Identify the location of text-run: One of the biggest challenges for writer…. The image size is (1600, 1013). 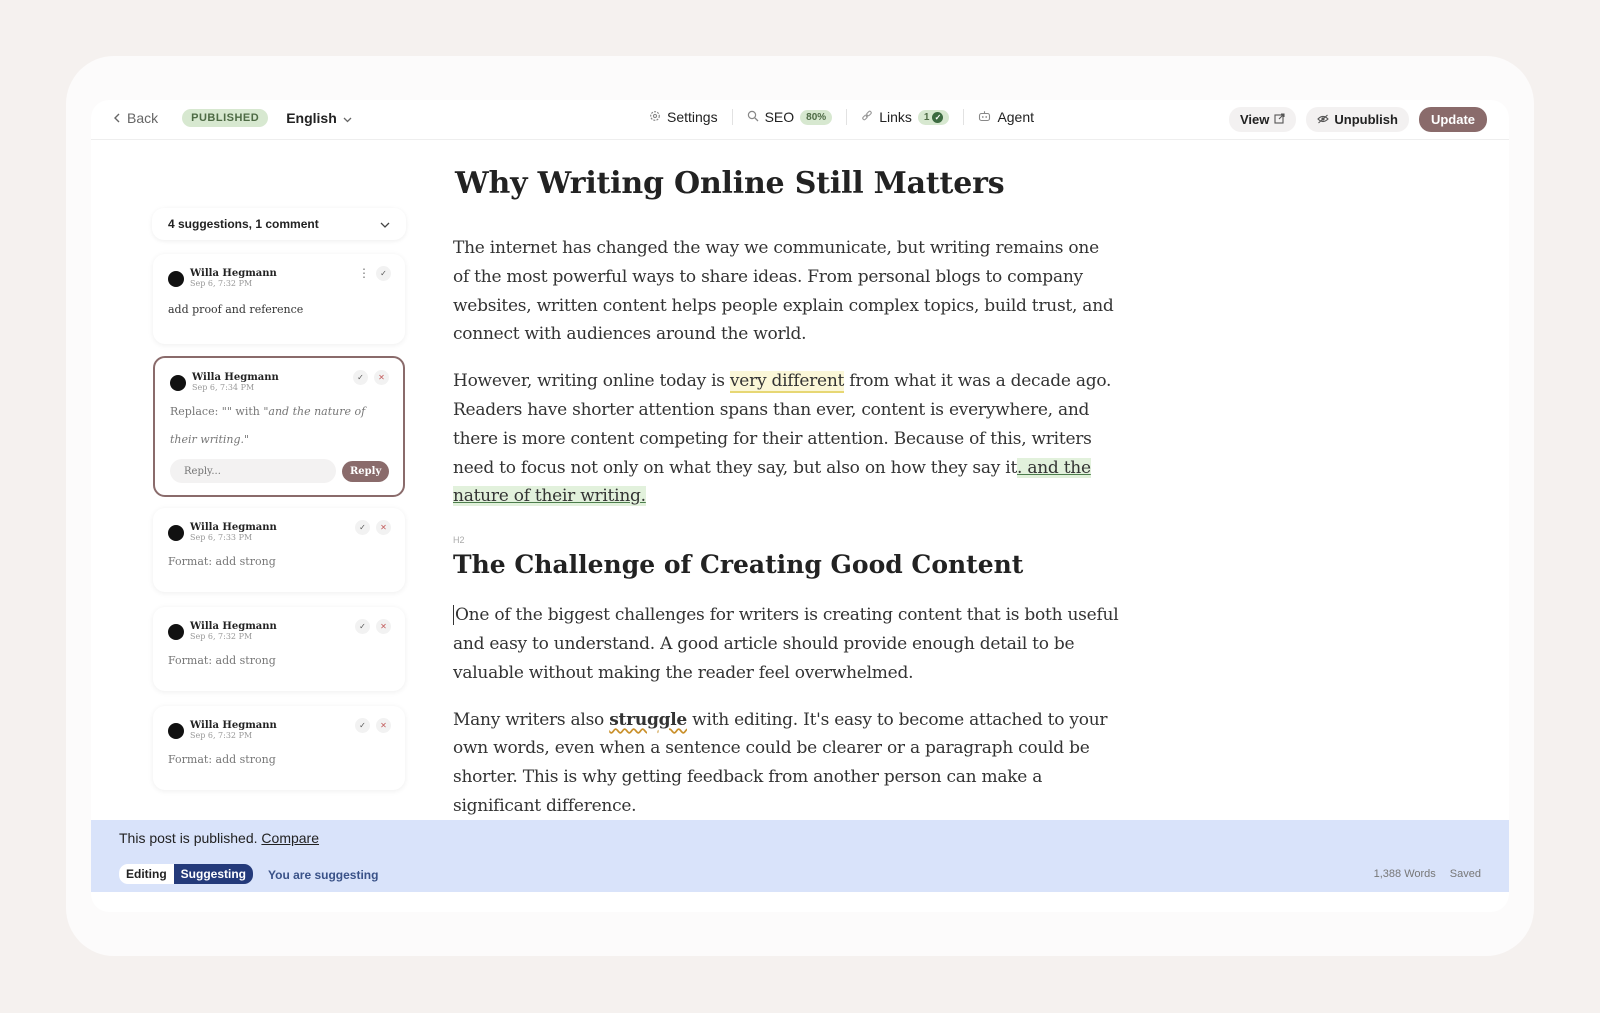
(786, 644).